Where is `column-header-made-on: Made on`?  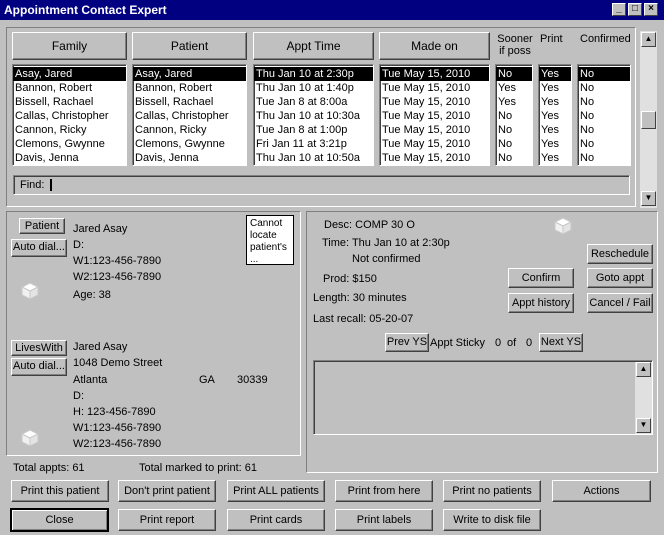 column-header-made-on: Made on is located at coordinates (434, 46).